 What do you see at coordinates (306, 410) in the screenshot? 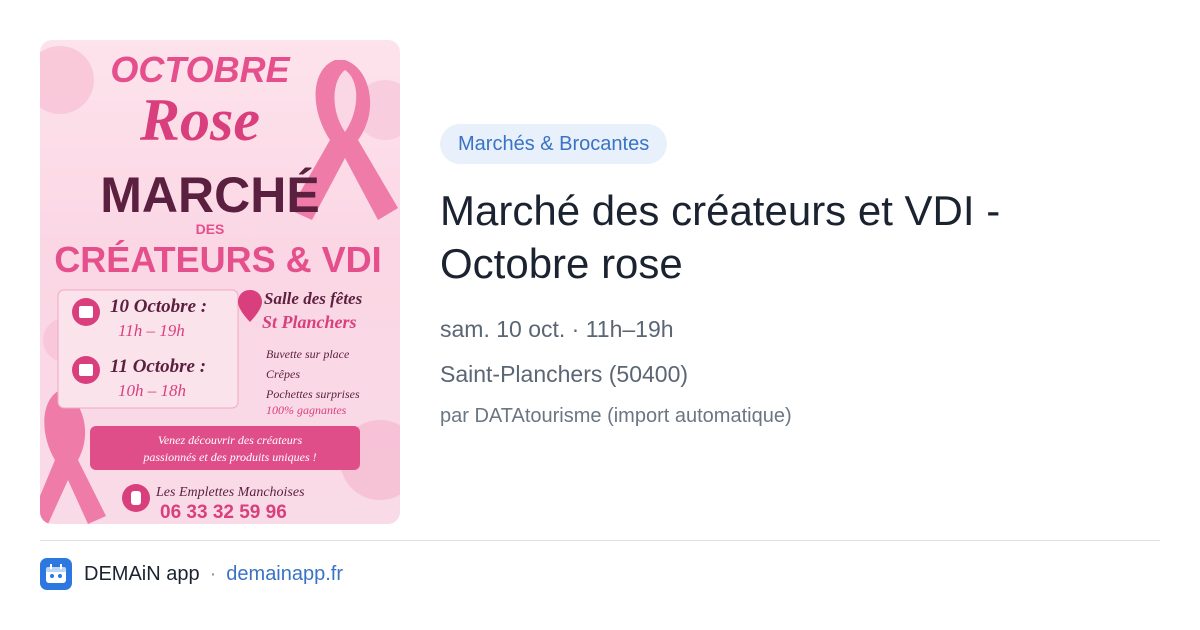
I see `poster-feature-gagnantes: 100% gagnantes` at bounding box center [306, 410].